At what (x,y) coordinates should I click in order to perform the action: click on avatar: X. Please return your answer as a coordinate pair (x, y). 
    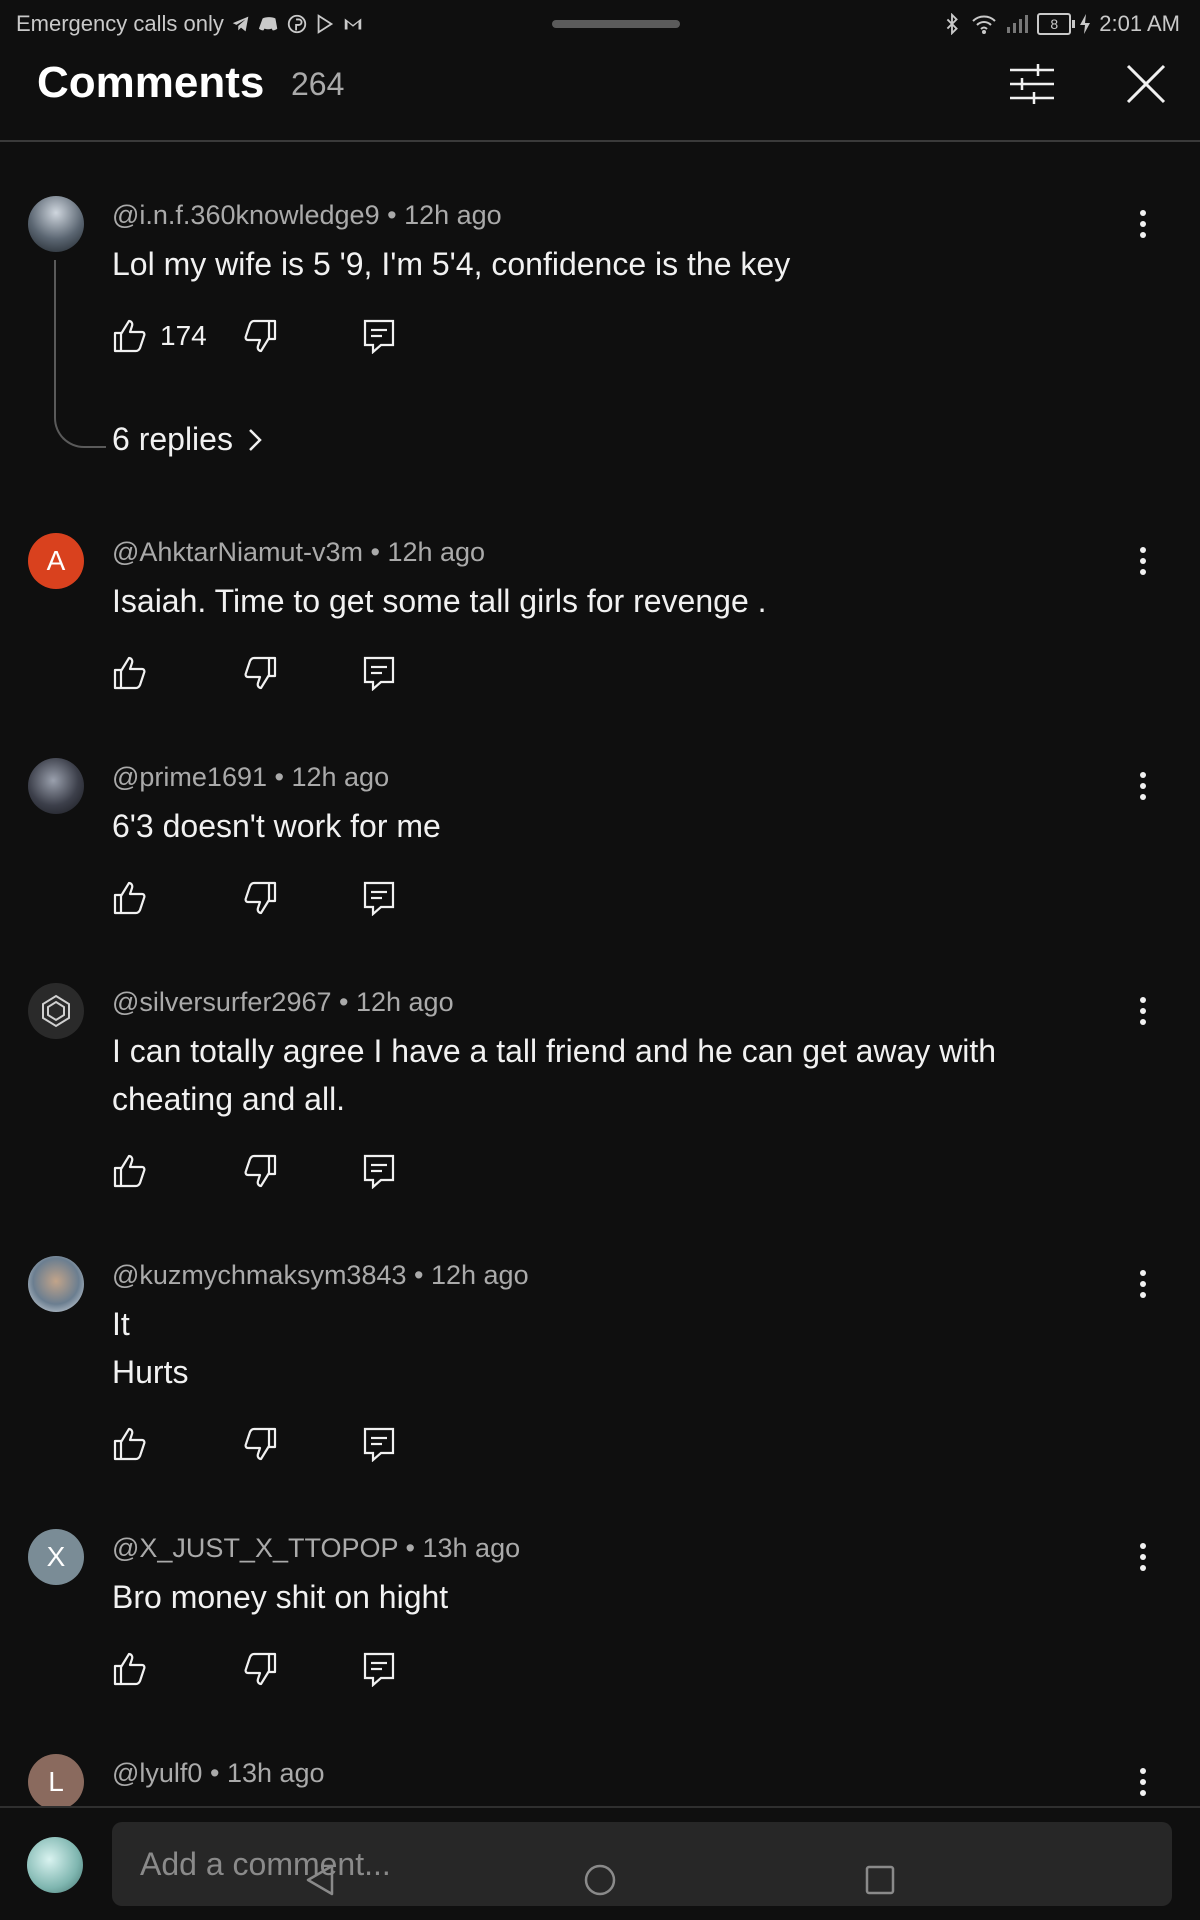
    Looking at the image, I should click on (56, 1557).